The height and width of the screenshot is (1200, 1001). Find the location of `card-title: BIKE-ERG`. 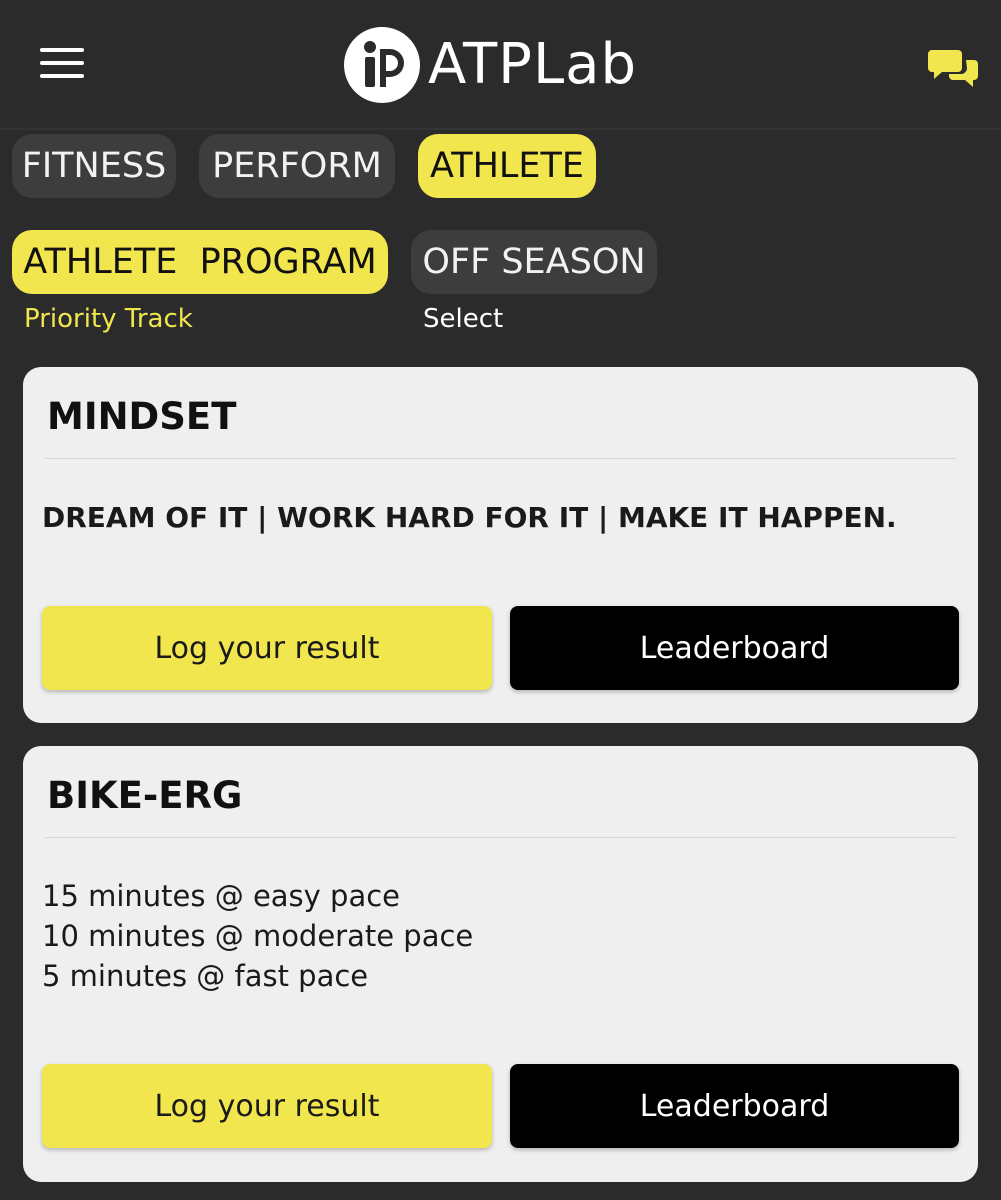

card-title: BIKE-ERG is located at coordinates (145, 795).